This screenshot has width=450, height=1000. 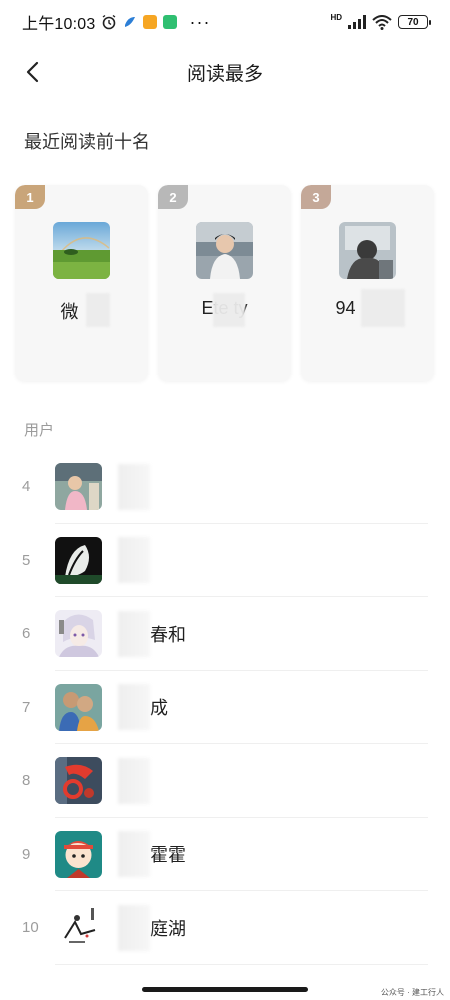 What do you see at coordinates (225, 928) in the screenshot?
I see `list-item: 10 庭湖` at bounding box center [225, 928].